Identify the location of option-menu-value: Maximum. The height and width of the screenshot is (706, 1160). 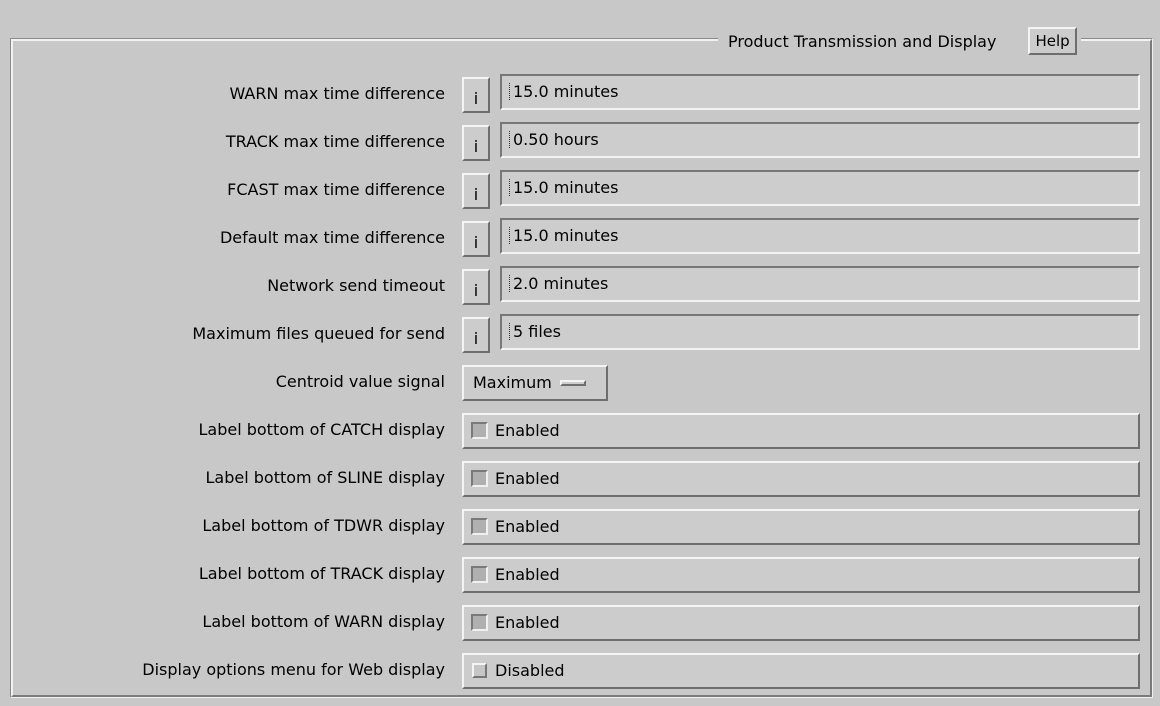
(512, 382).